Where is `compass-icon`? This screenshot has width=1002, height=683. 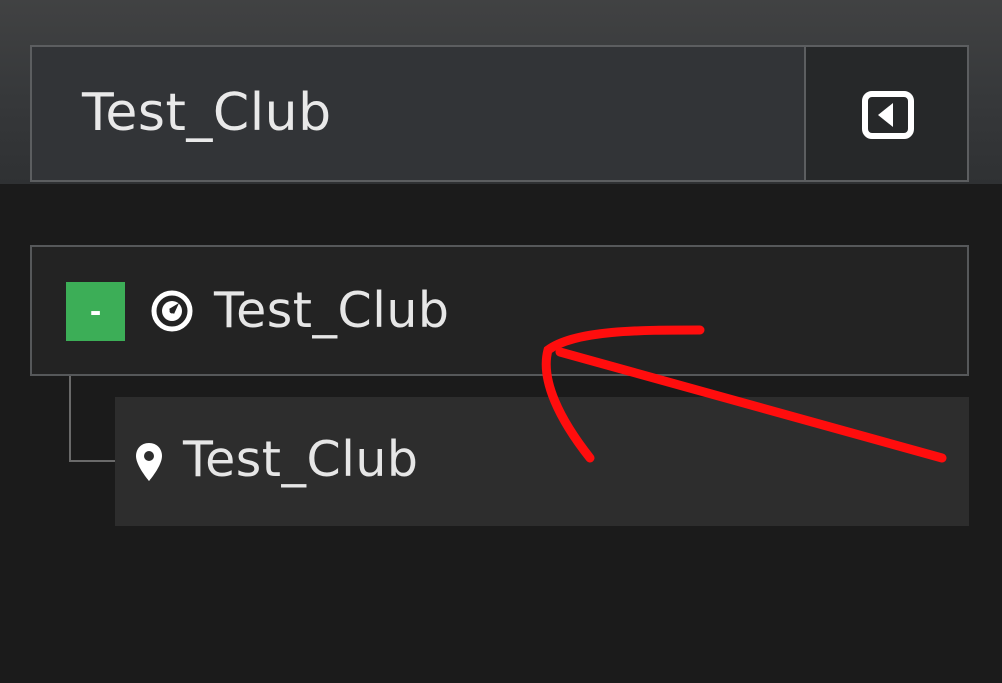
compass-icon is located at coordinates (172, 311).